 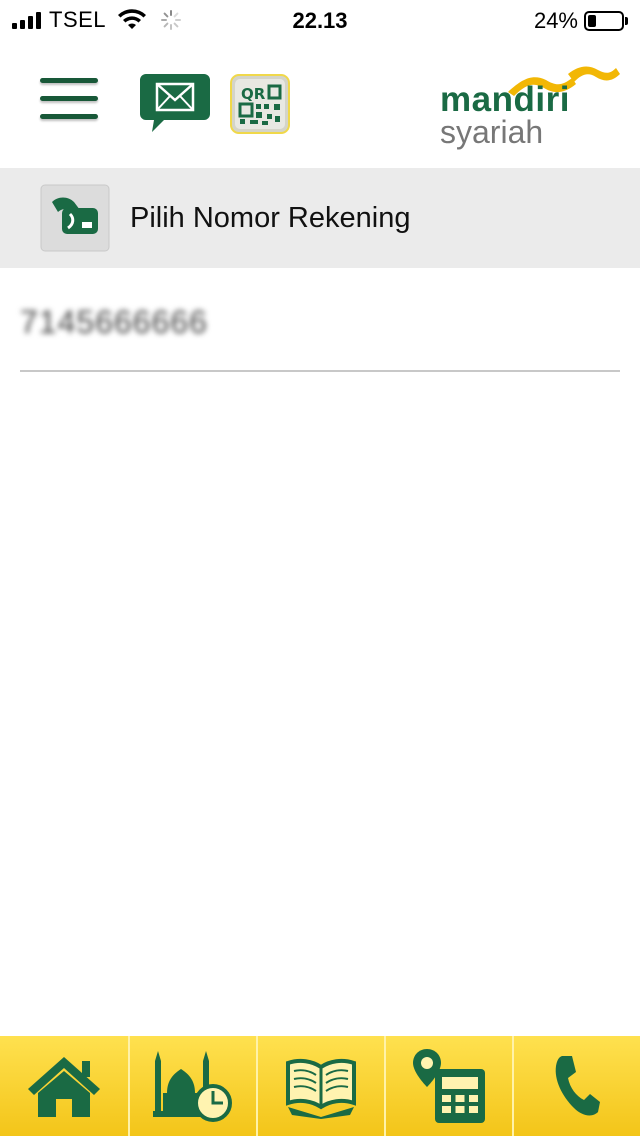 What do you see at coordinates (270, 218) in the screenshot?
I see `page-title: Pilih Nomor Rekening` at bounding box center [270, 218].